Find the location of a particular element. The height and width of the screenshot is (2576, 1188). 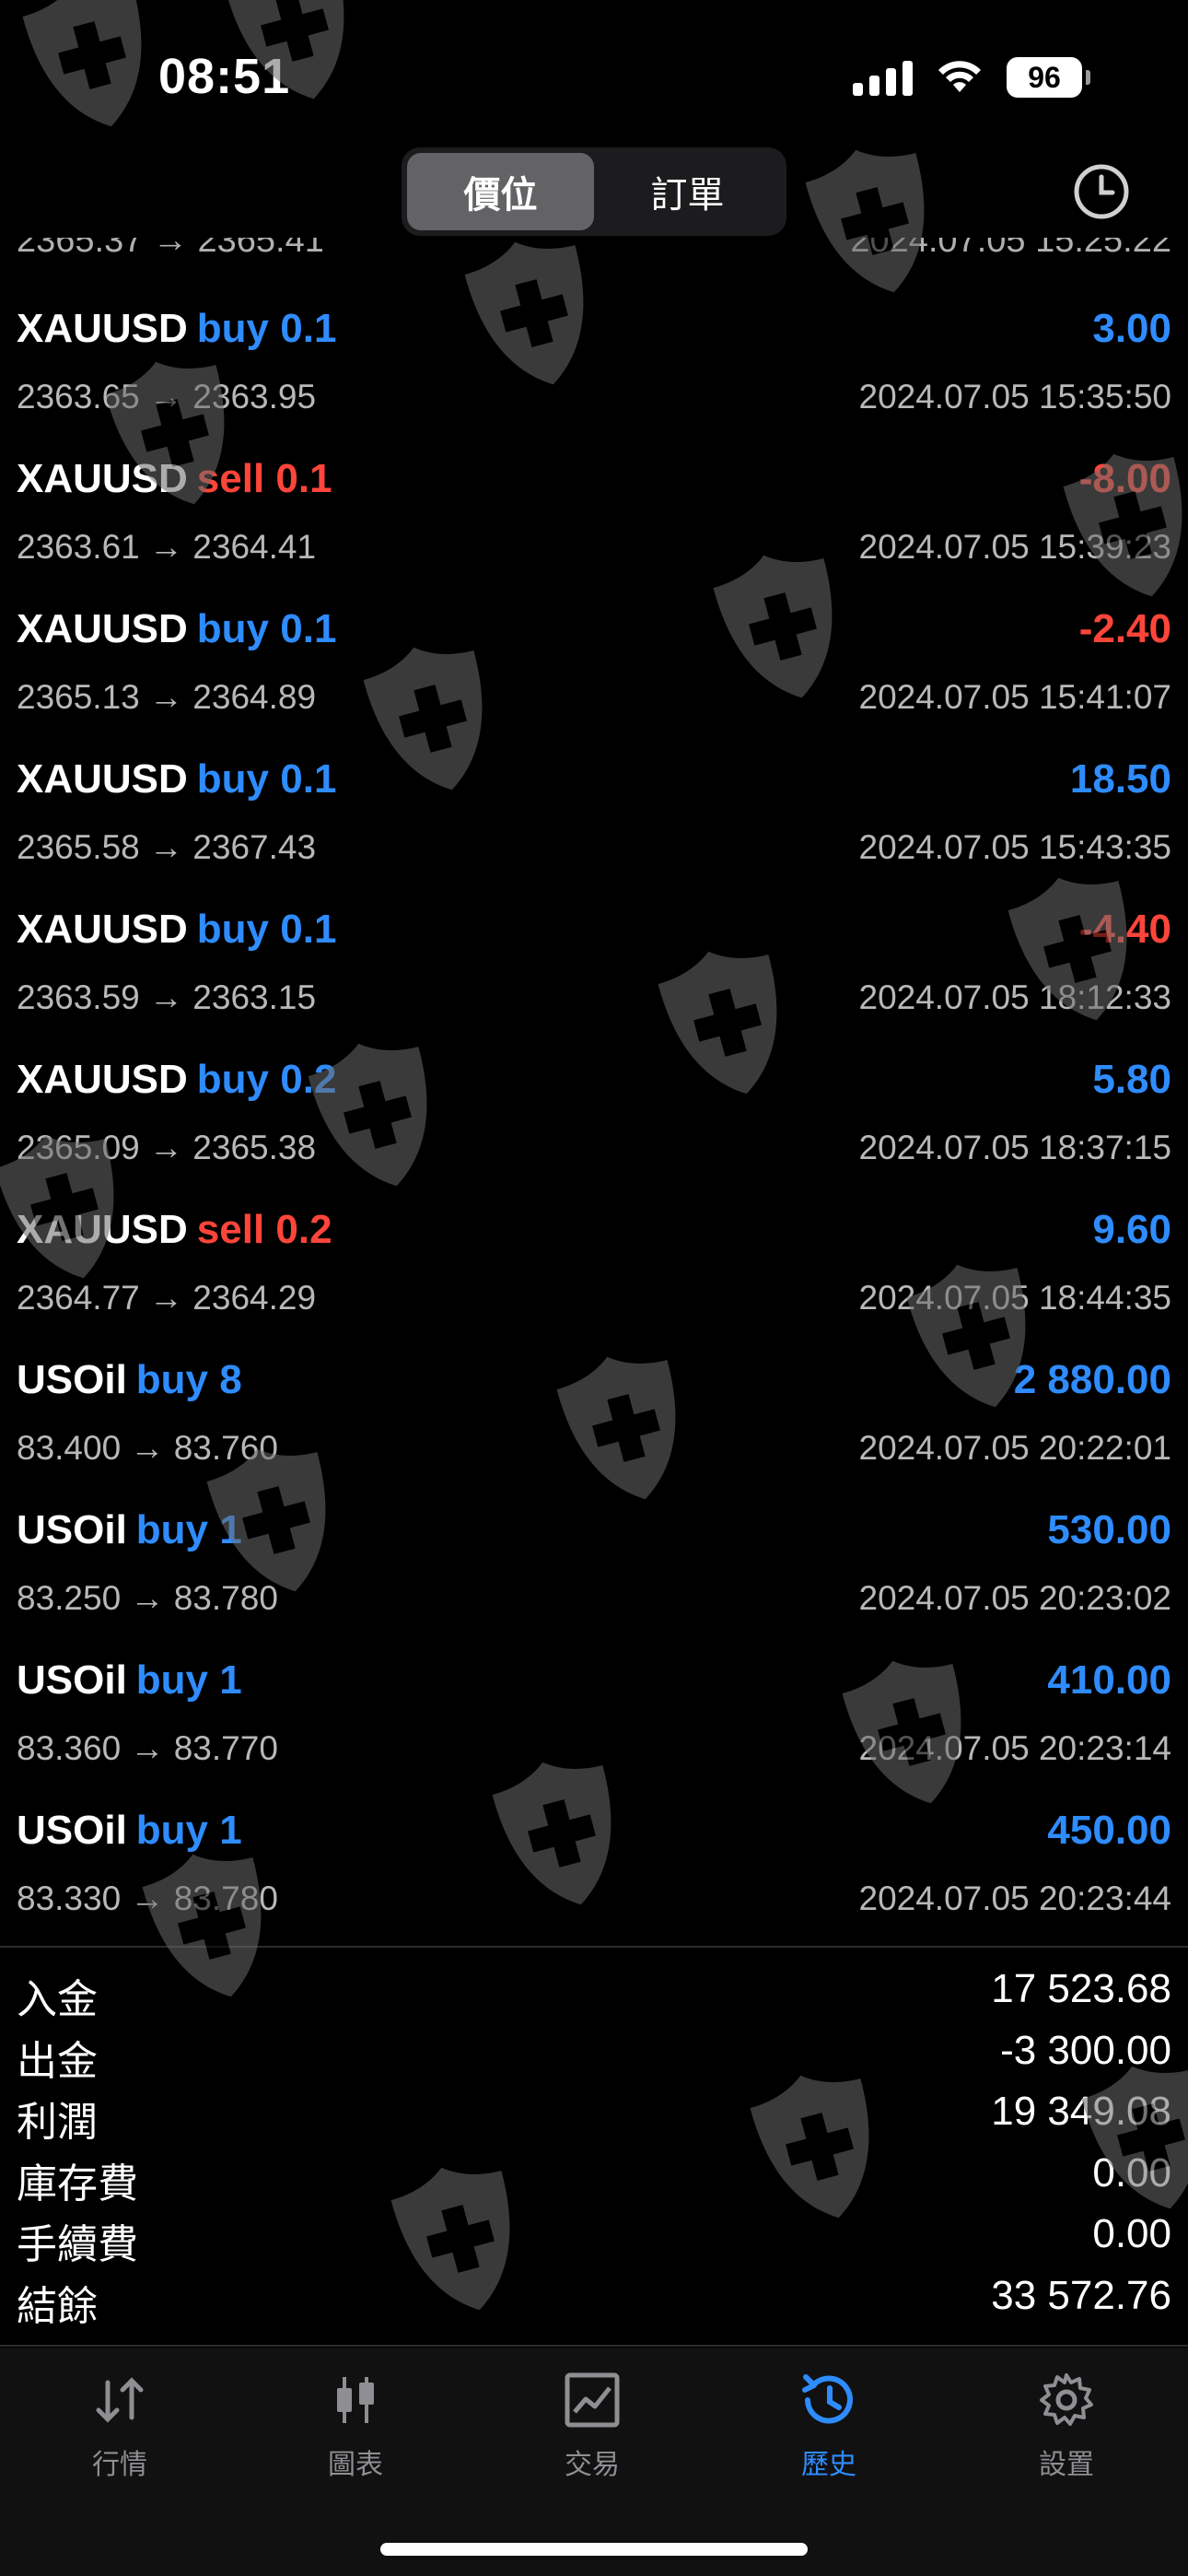

trade-title: XAUUSD buy 0.2 is located at coordinates (176, 1080).